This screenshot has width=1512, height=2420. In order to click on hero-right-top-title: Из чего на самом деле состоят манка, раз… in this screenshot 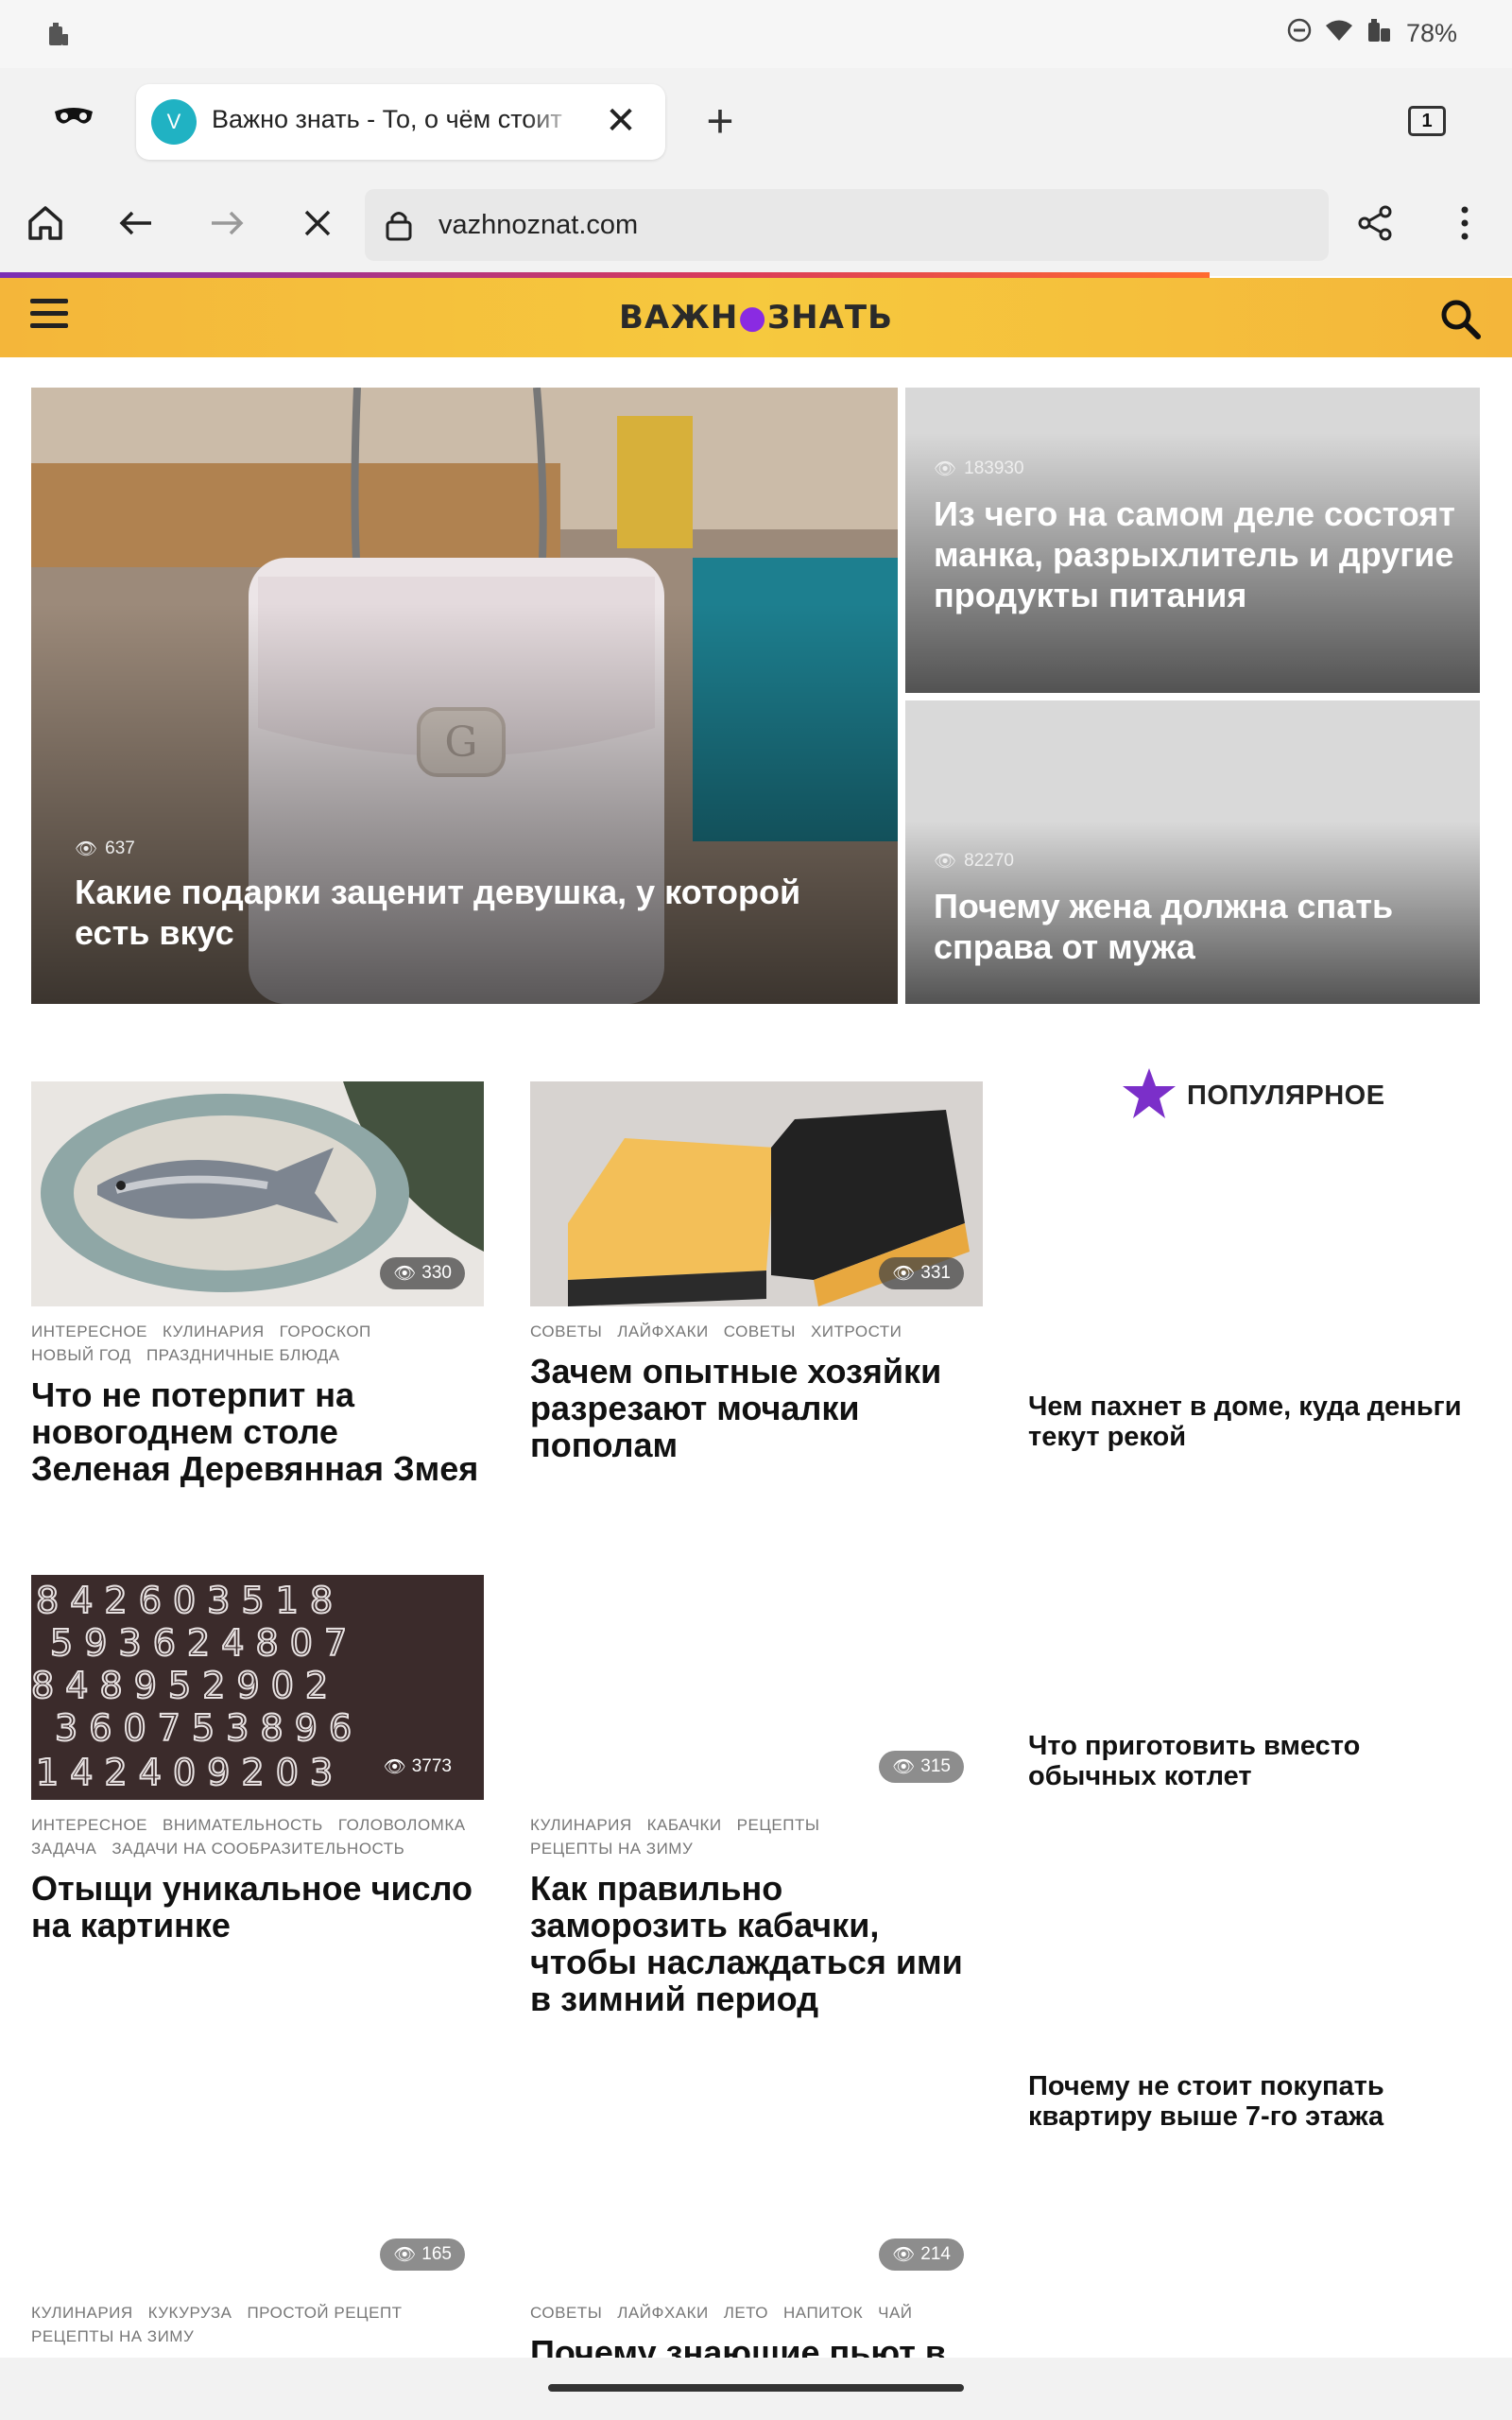, I will do `click(1198, 554)`.